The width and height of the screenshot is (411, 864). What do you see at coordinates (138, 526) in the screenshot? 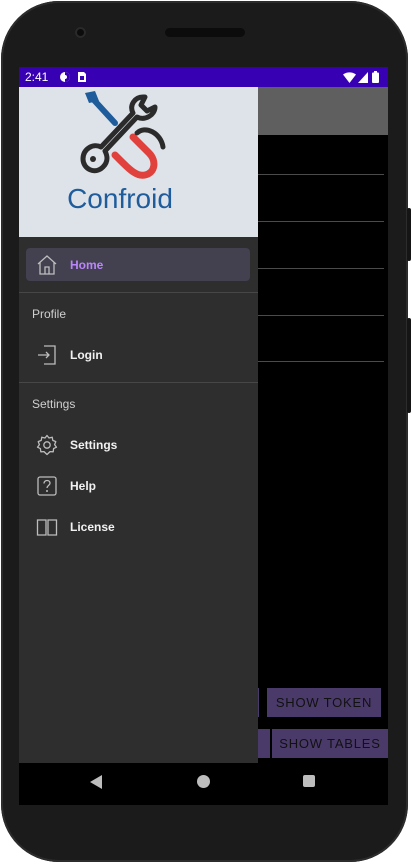
I see `drawer-item-license: License` at bounding box center [138, 526].